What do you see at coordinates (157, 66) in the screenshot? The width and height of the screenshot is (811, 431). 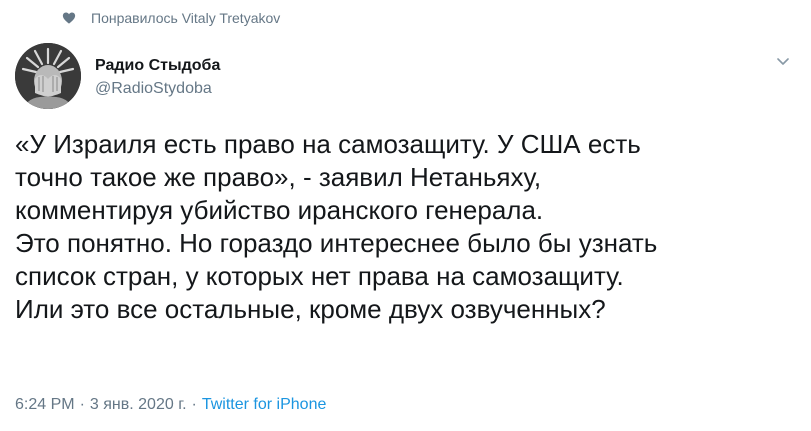 I see `author-display-name: Радио Стыдоба` at bounding box center [157, 66].